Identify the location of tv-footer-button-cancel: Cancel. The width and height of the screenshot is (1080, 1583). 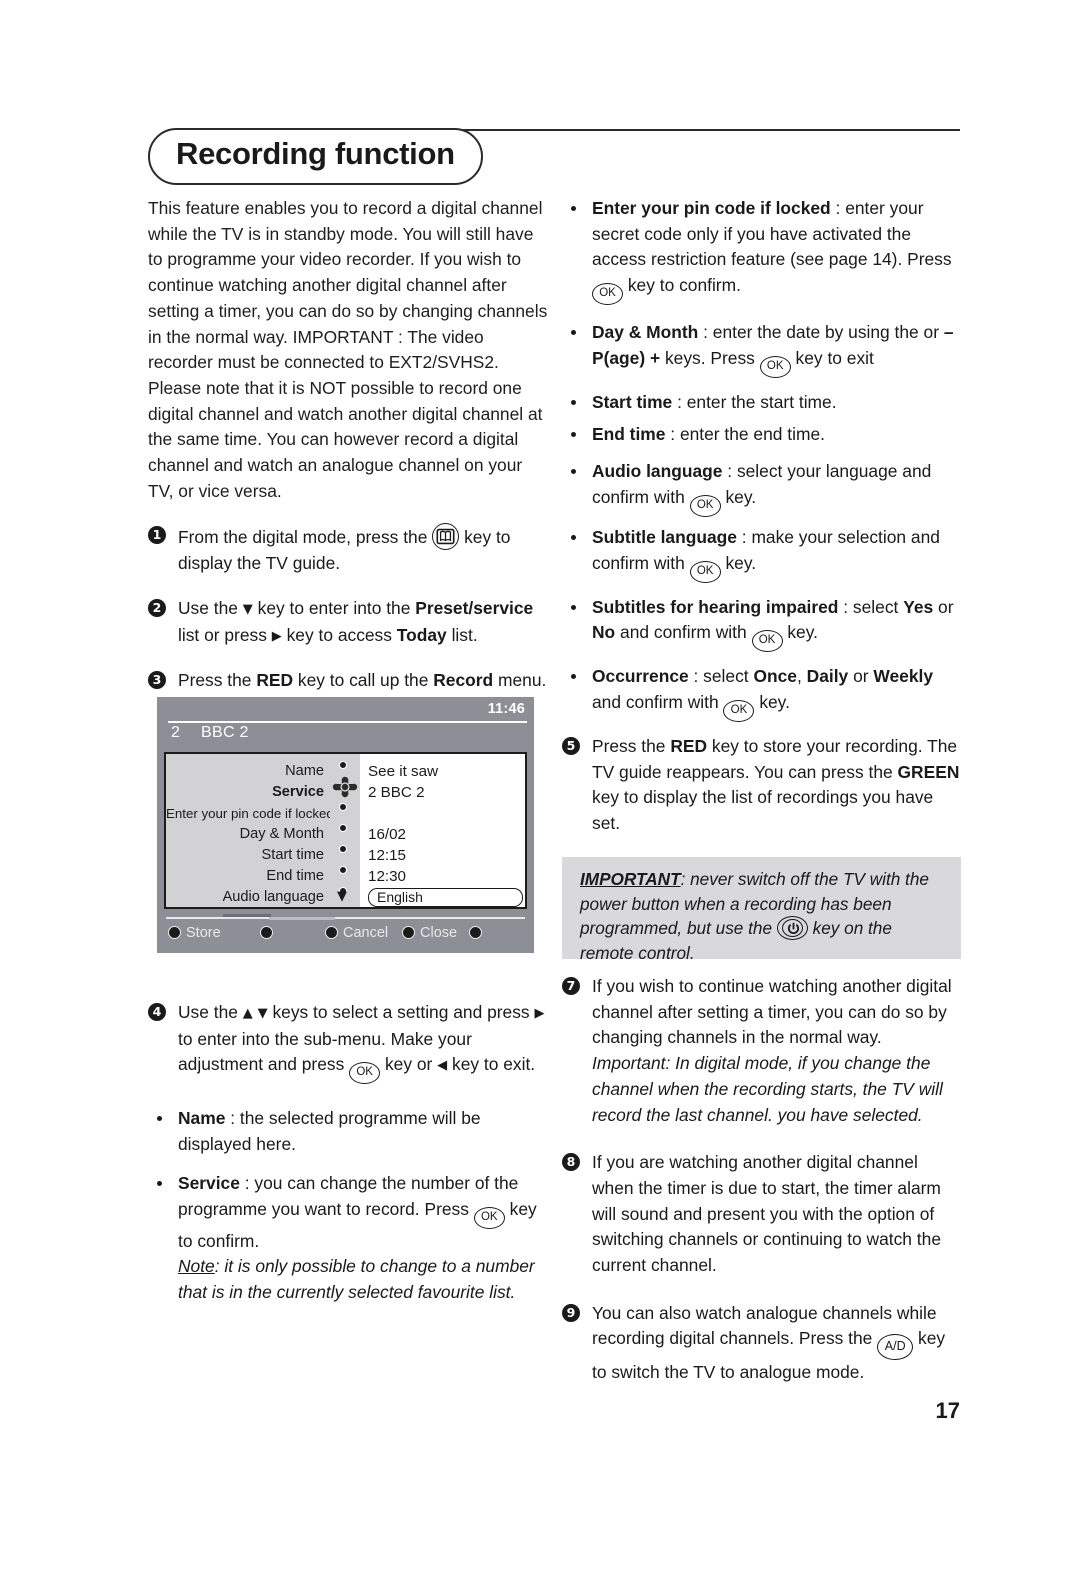
(356, 933).